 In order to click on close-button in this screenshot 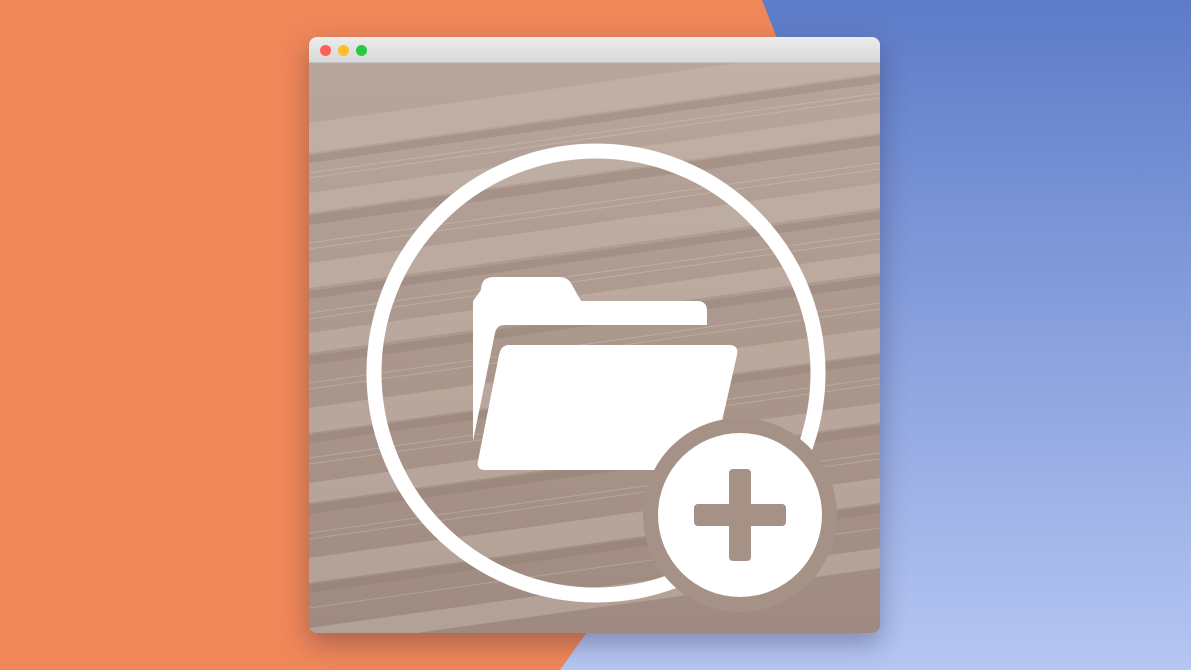, I will do `click(325, 50)`.